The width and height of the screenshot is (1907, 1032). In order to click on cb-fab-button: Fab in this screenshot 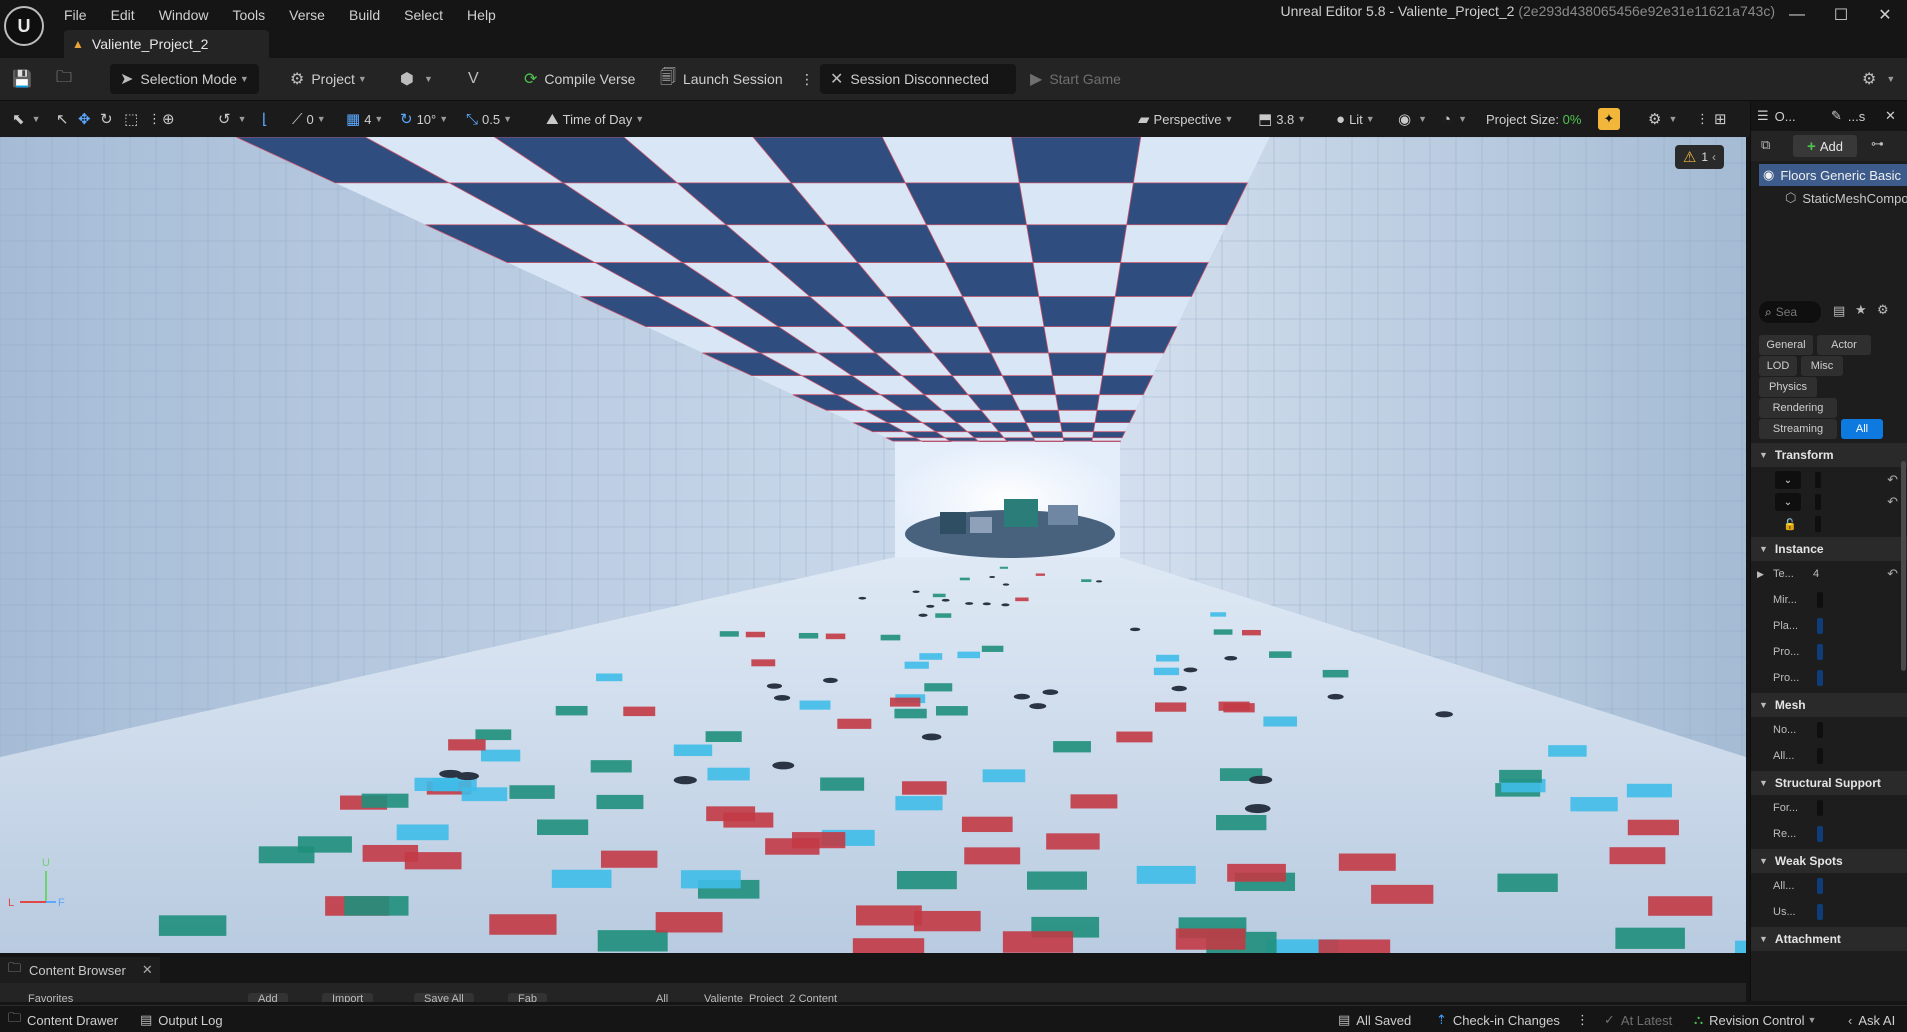, I will do `click(527, 997)`.